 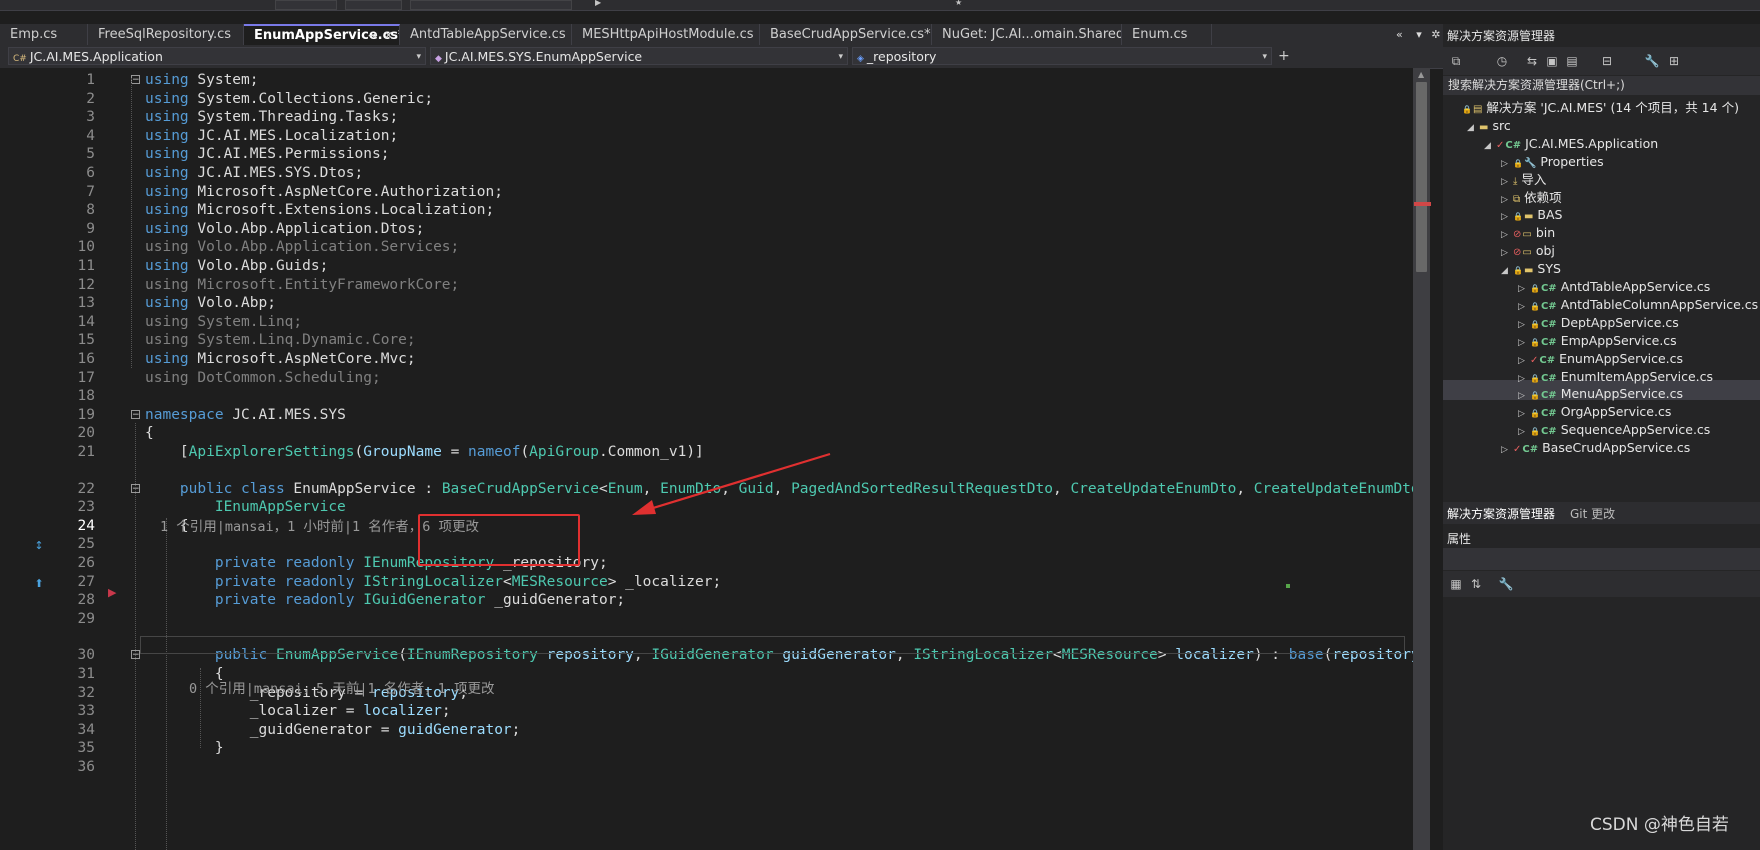 I want to click on run-icon: ▶, so click(x=600, y=3).